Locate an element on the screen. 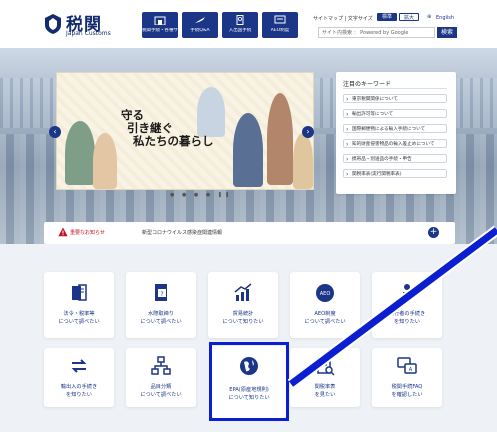  tile-trade-statistics: 貿易統計 について知りたい is located at coordinates (243, 305).